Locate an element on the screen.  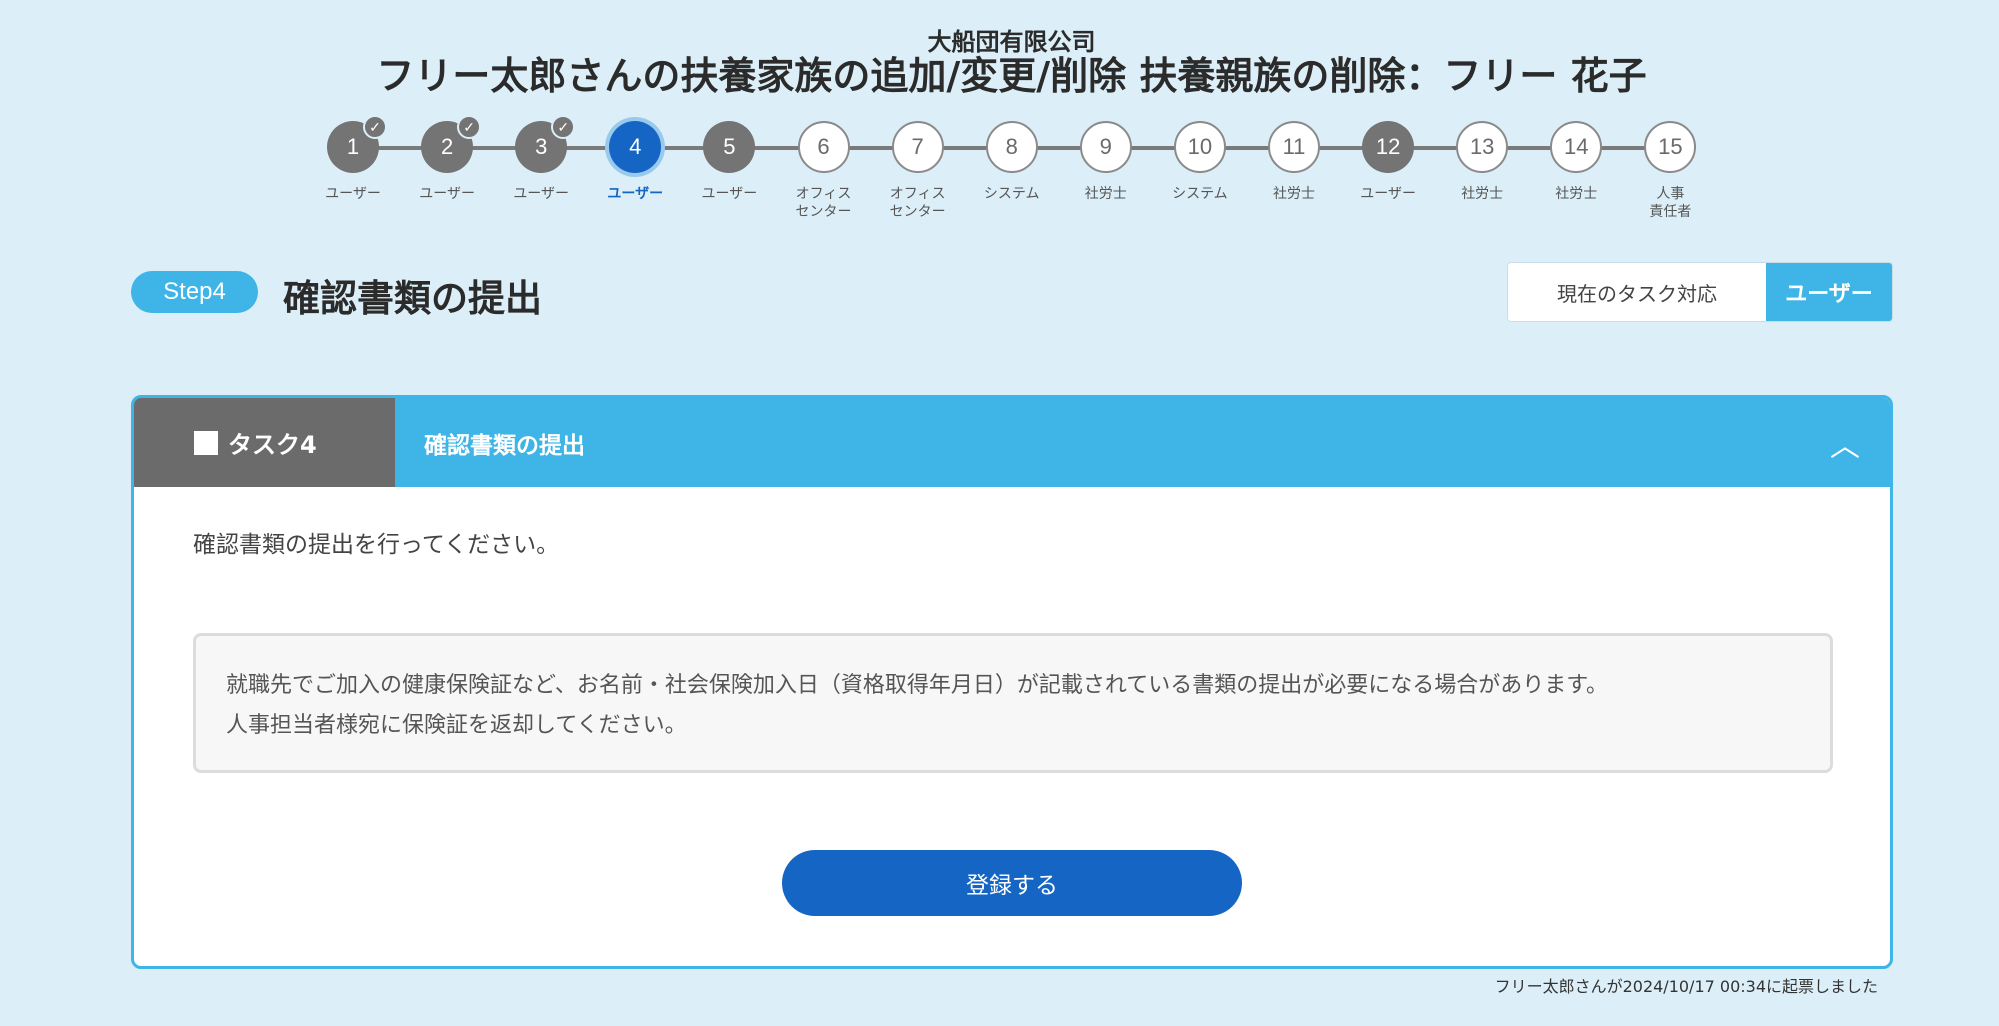
step-6: 6 オフィス センター is located at coordinates (824, 171).